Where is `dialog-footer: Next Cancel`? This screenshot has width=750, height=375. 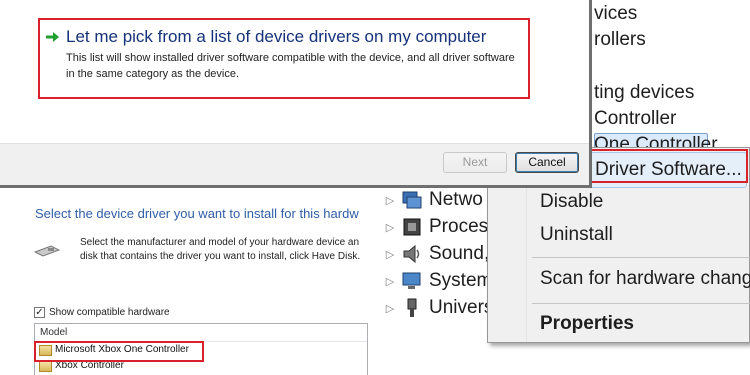
dialog-footer: Next Cancel is located at coordinates (294, 164).